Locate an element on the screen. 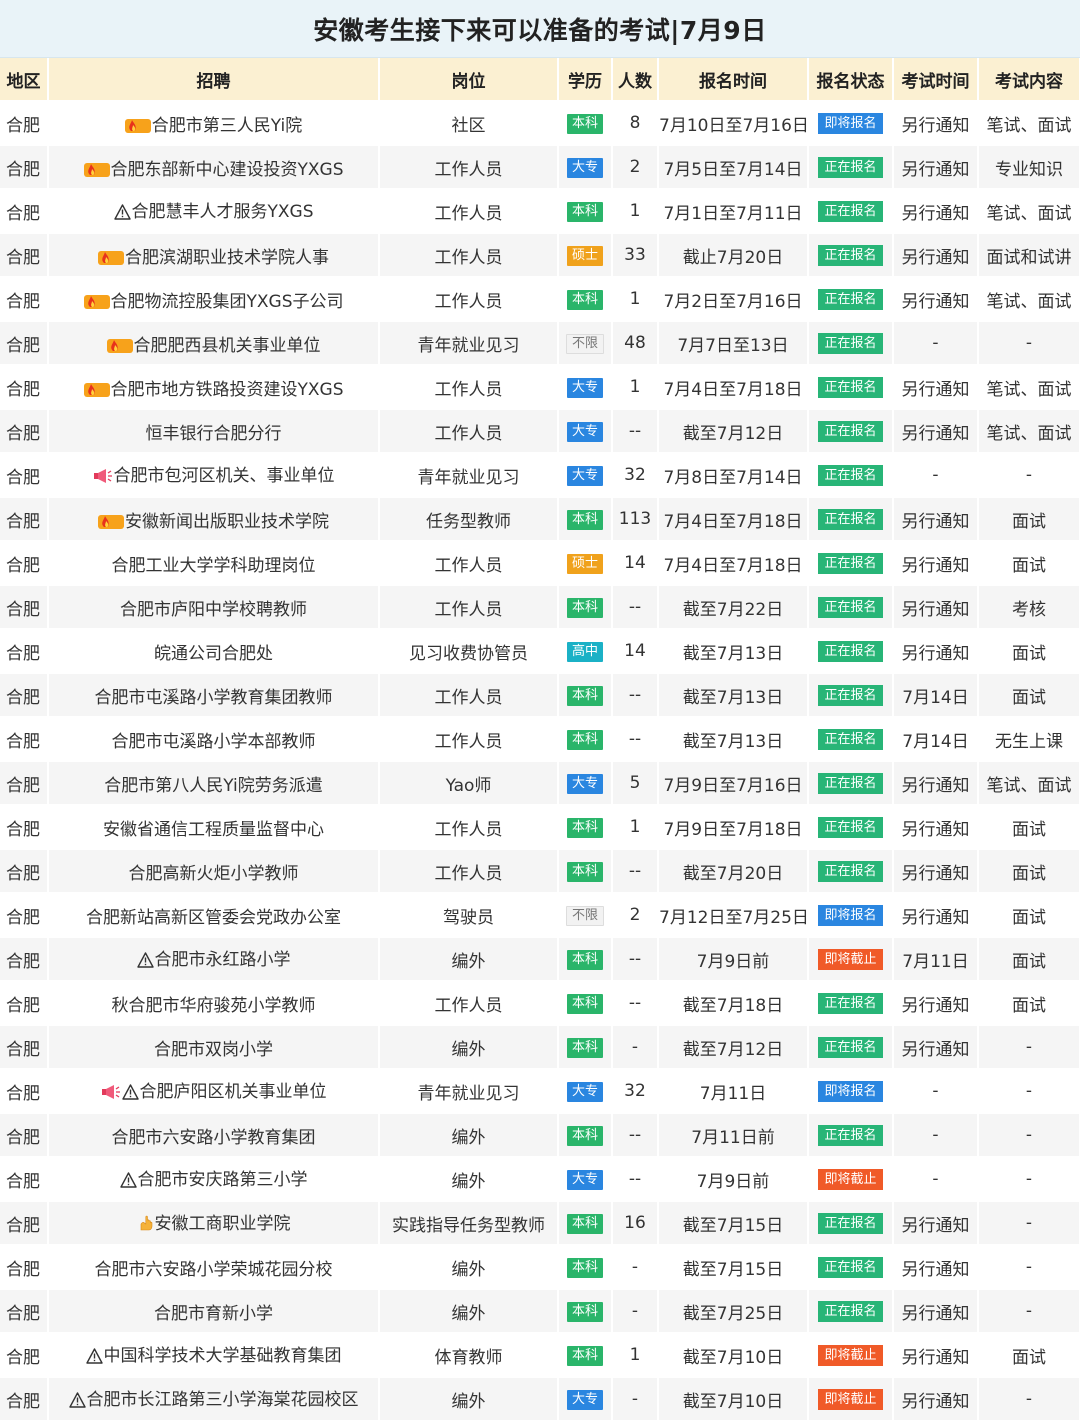 This screenshot has height=1422, width=1080. reg-time-text: 截至7月10日 is located at coordinates (733, 1401).